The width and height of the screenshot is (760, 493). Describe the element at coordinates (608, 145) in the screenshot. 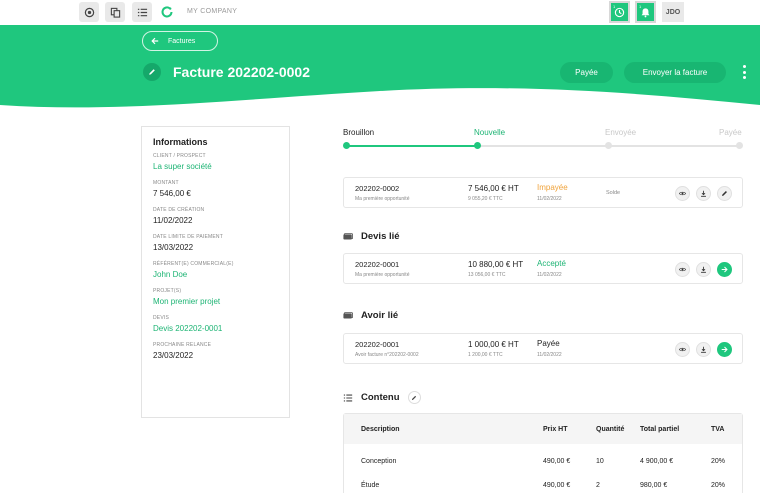

I see `step-dot-envoyee` at that location.